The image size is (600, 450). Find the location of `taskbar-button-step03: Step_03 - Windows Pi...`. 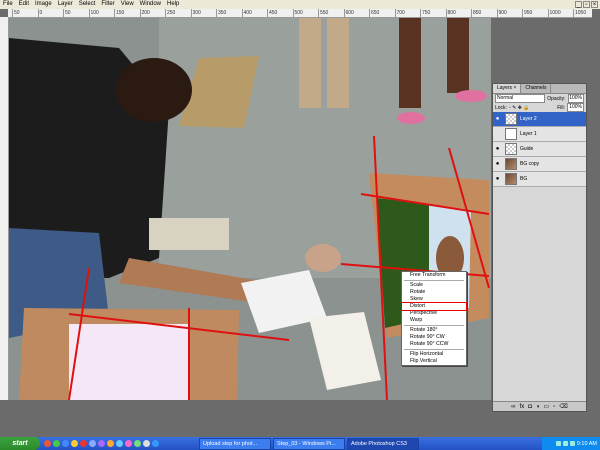

taskbar-button-step03: Step_03 - Windows Pi... is located at coordinates (309, 443).